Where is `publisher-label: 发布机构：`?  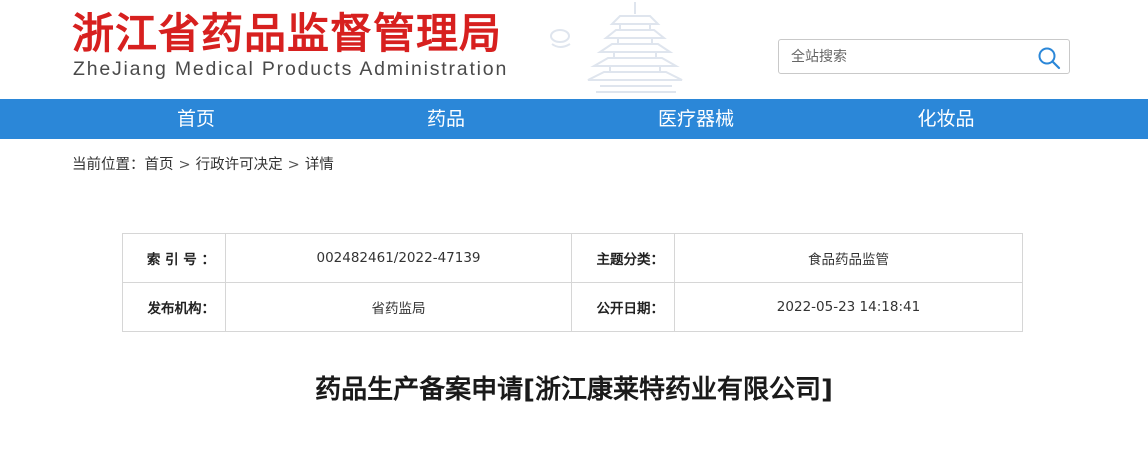
publisher-label: 发布机构： is located at coordinates (174, 307).